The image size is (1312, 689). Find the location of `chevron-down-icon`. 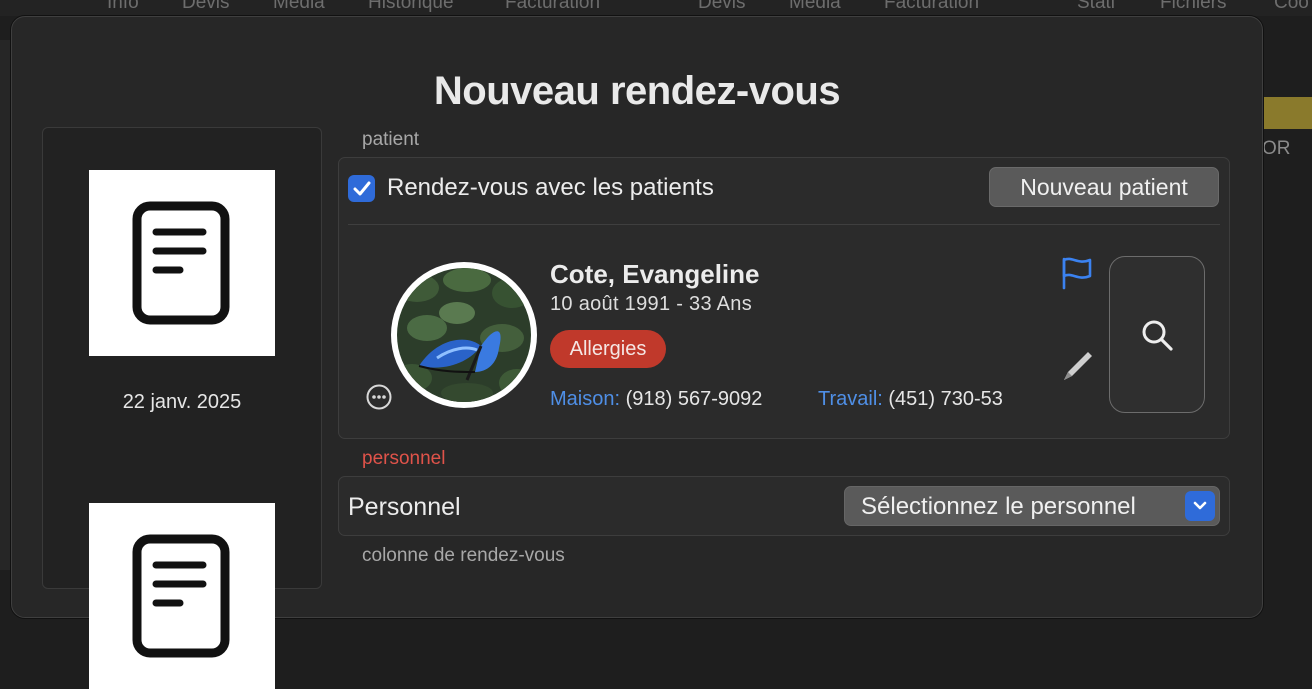

chevron-down-icon is located at coordinates (1200, 506).